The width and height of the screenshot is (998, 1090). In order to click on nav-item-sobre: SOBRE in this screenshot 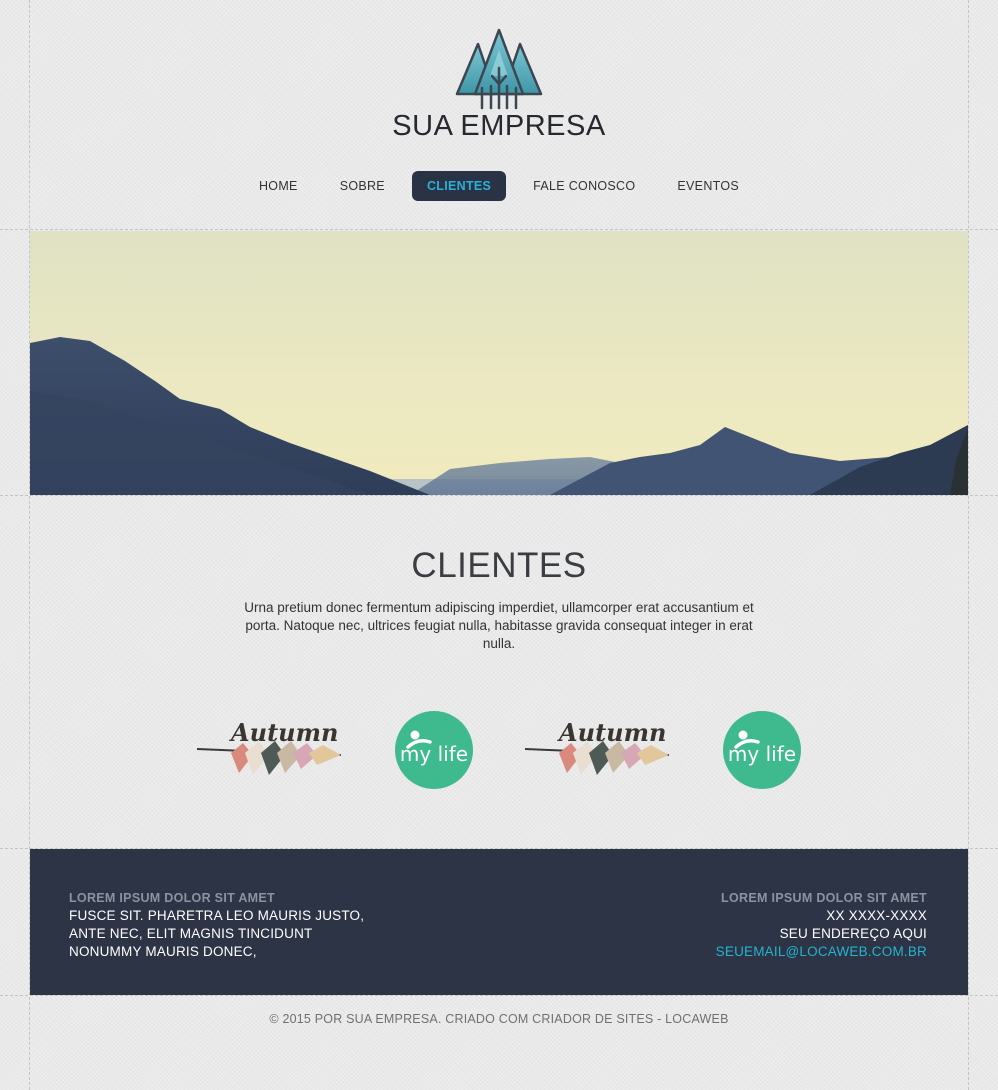, I will do `click(362, 186)`.